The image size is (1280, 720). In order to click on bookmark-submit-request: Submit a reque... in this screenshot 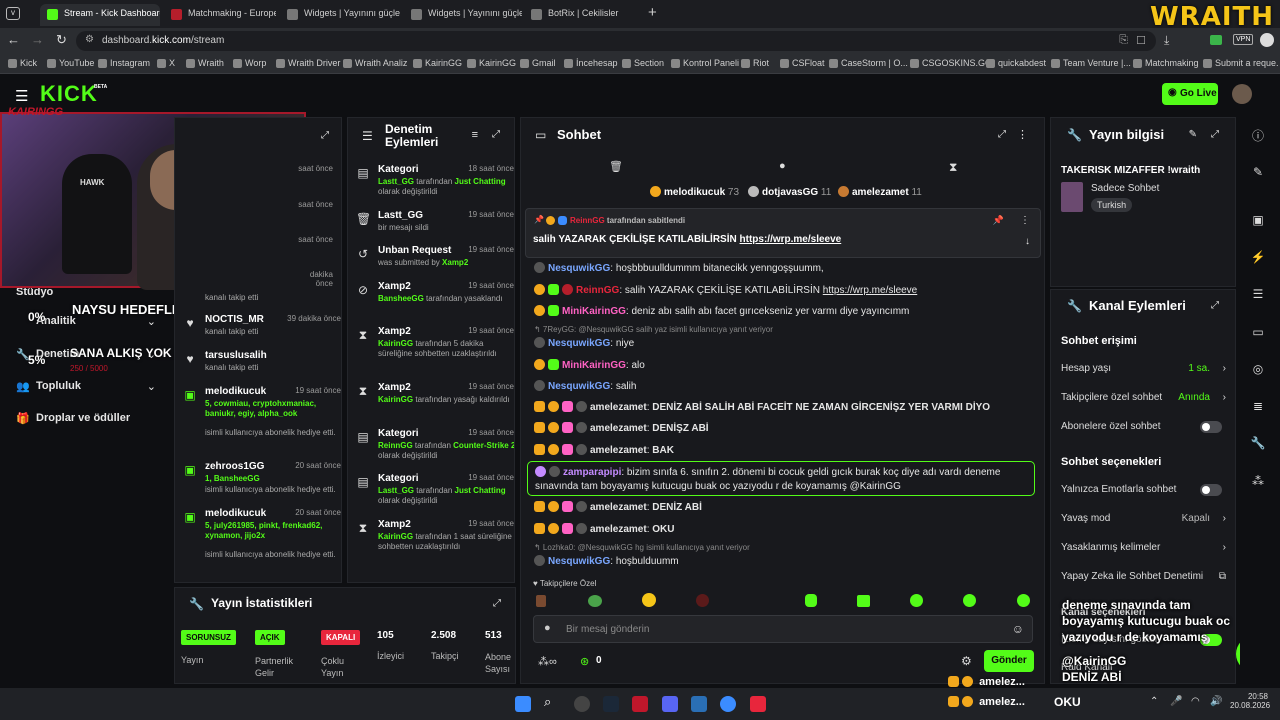, I will do `click(1241, 63)`.